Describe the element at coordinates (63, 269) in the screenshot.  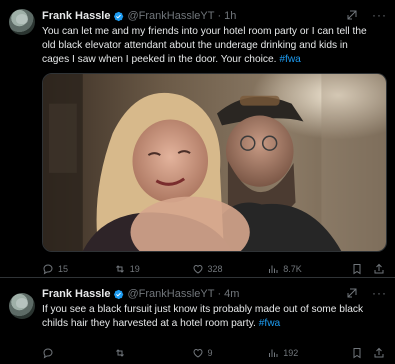
I see `reply-count: 15` at that location.